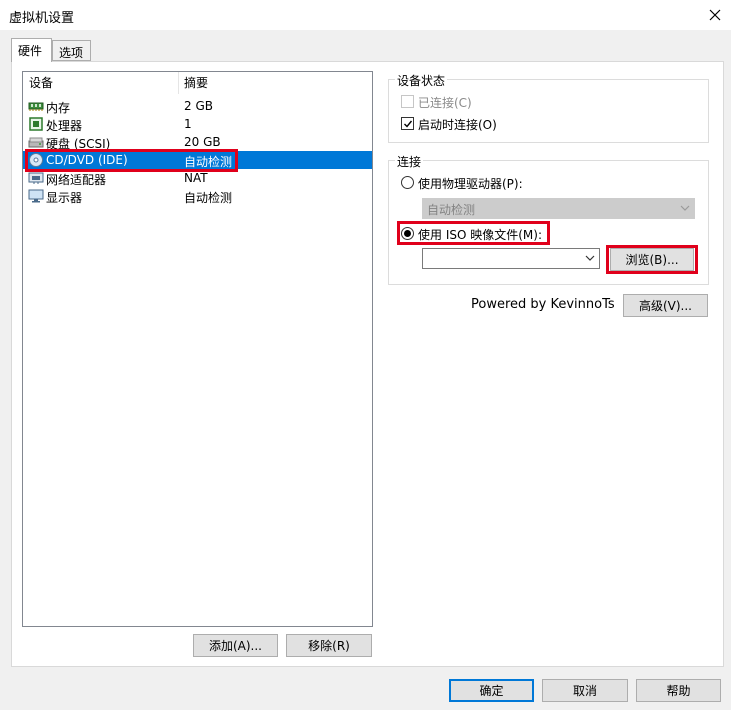 The image size is (731, 710). I want to click on close-button, so click(715, 15).